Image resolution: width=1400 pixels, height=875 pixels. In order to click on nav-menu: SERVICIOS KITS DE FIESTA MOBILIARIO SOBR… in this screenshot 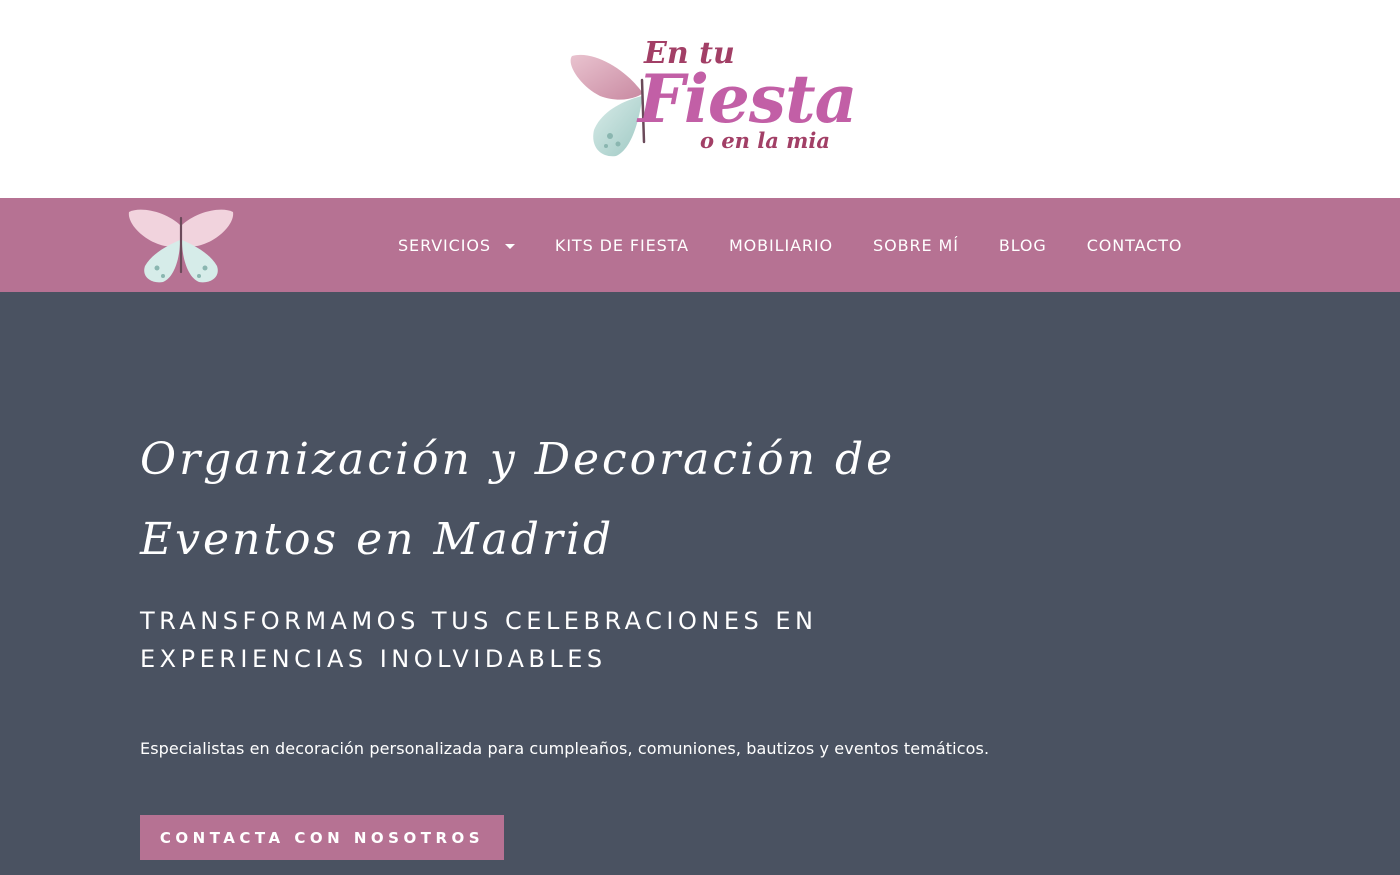, I will do `click(790, 245)`.